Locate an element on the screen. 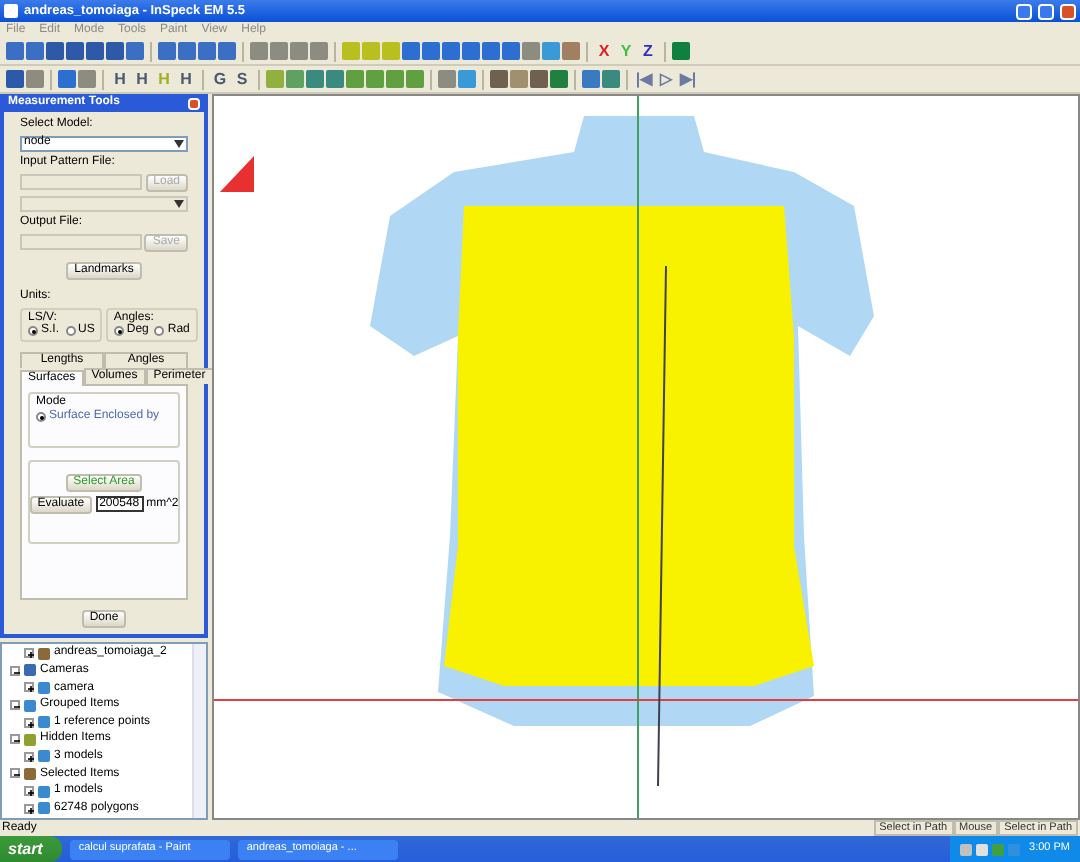  toolbar-button: G is located at coordinates (220, 79).